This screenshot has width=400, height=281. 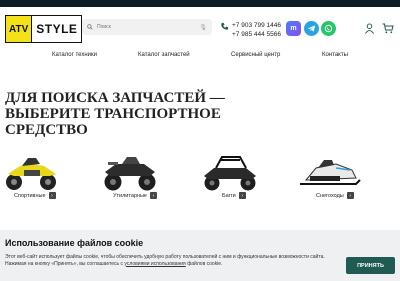 I want to click on user-icon, so click(x=369, y=28).